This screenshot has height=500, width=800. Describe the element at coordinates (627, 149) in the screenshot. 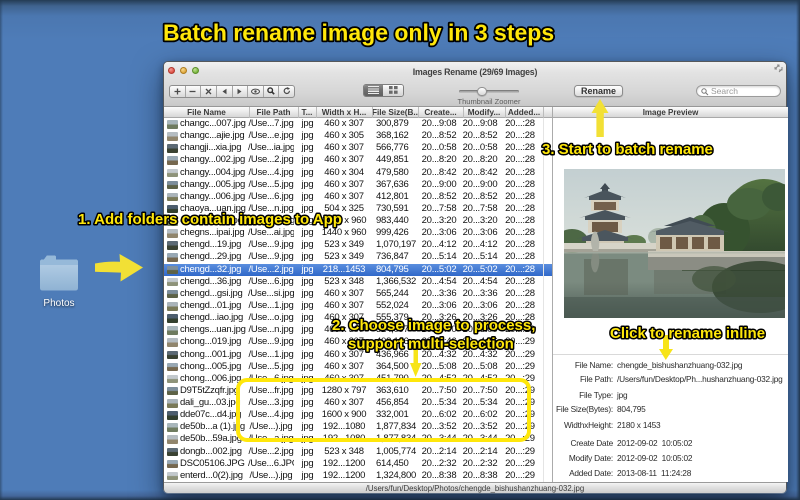

I see `svg-text: 3. Start to batch rename` at that location.